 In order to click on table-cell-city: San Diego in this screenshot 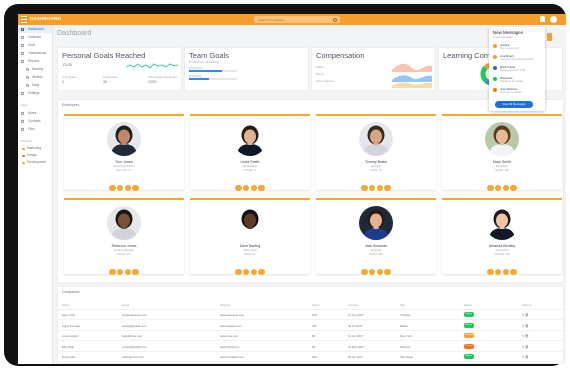, I will do `click(407, 357)`.